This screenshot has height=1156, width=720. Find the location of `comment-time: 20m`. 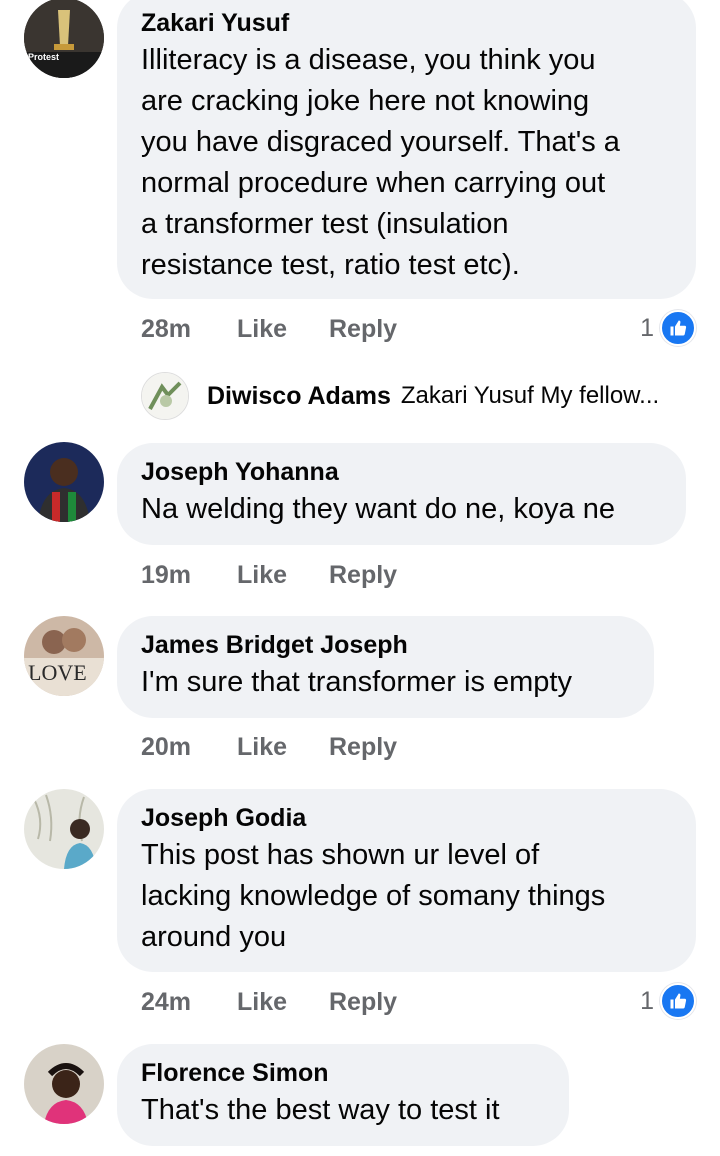

comment-time: 20m is located at coordinates (189, 747).